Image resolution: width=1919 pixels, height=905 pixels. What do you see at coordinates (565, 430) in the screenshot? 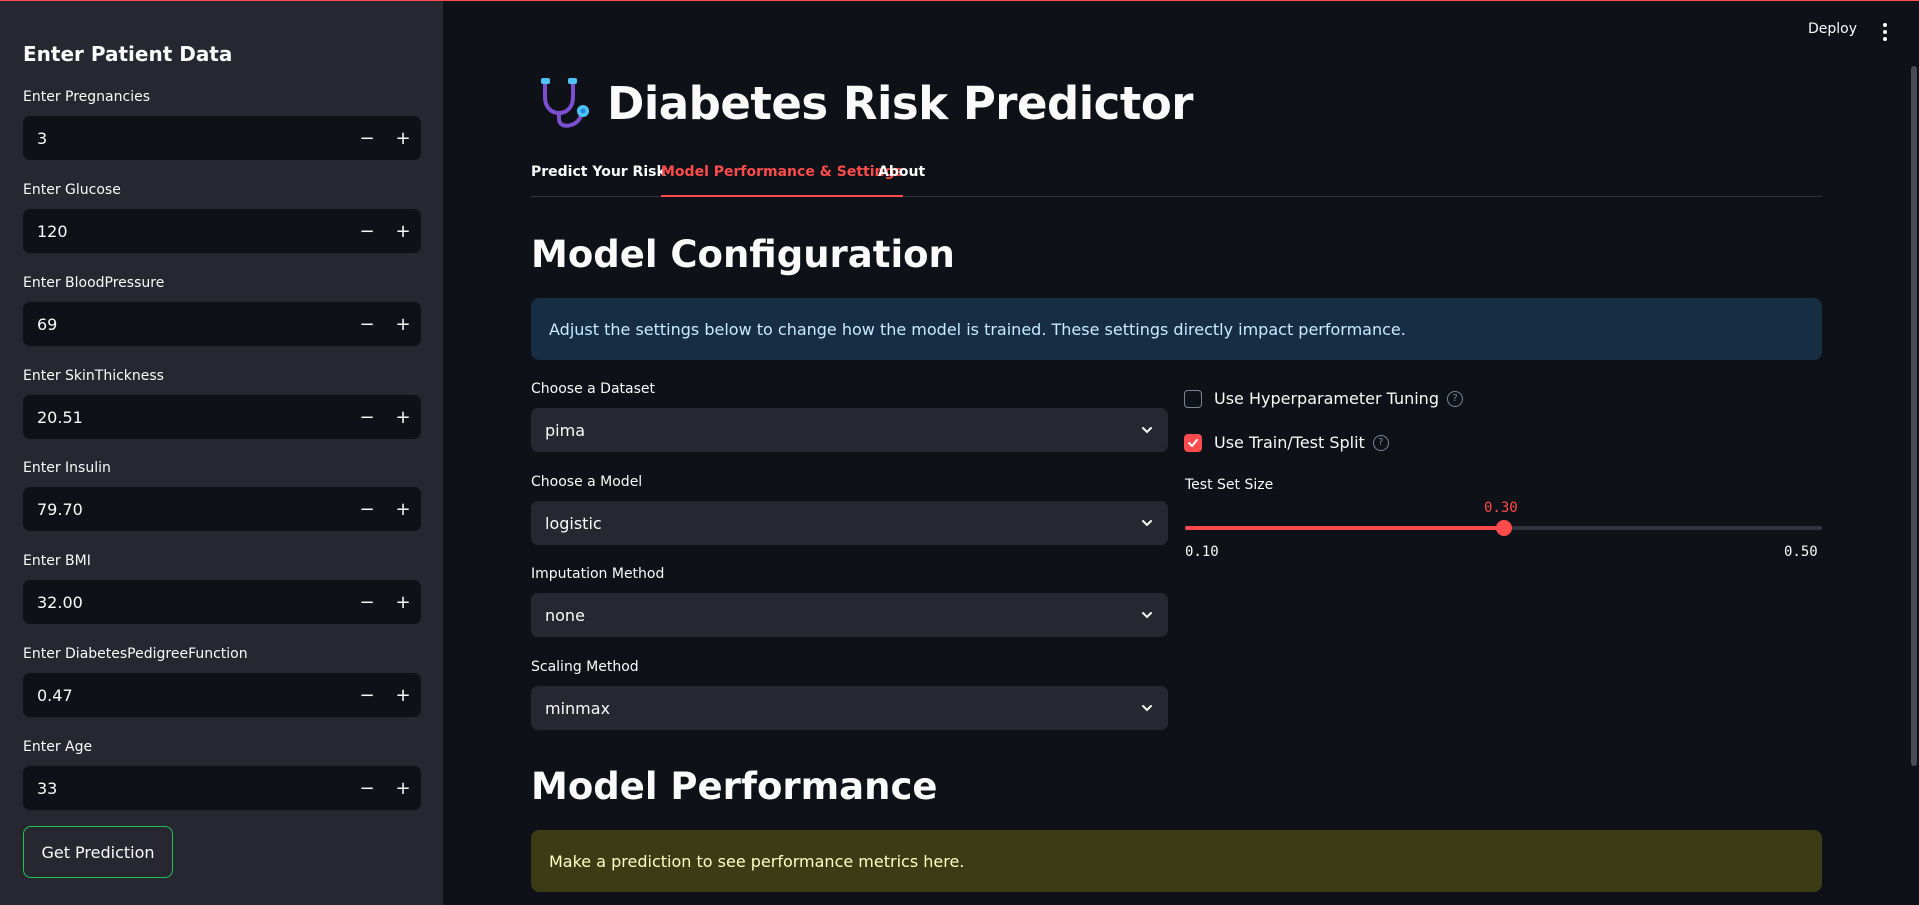
I see `select-value: pima` at bounding box center [565, 430].